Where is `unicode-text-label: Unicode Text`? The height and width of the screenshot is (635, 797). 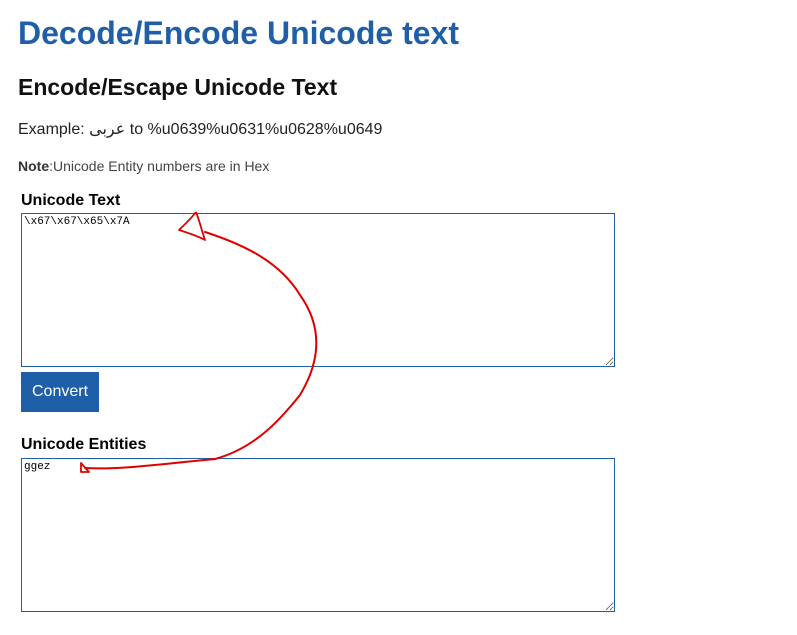
unicode-text-label: Unicode Text is located at coordinates (71, 200).